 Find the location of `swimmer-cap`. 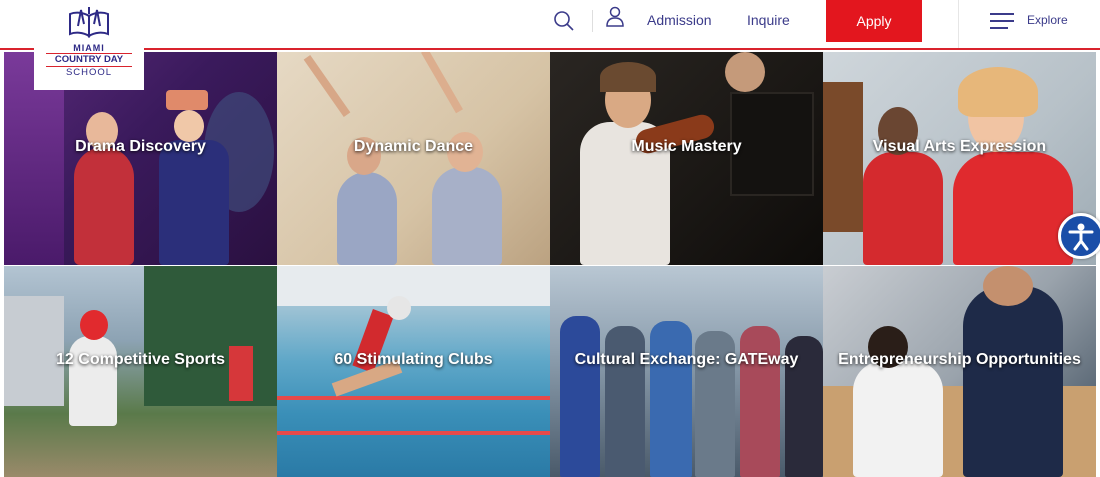

swimmer-cap is located at coordinates (399, 308).